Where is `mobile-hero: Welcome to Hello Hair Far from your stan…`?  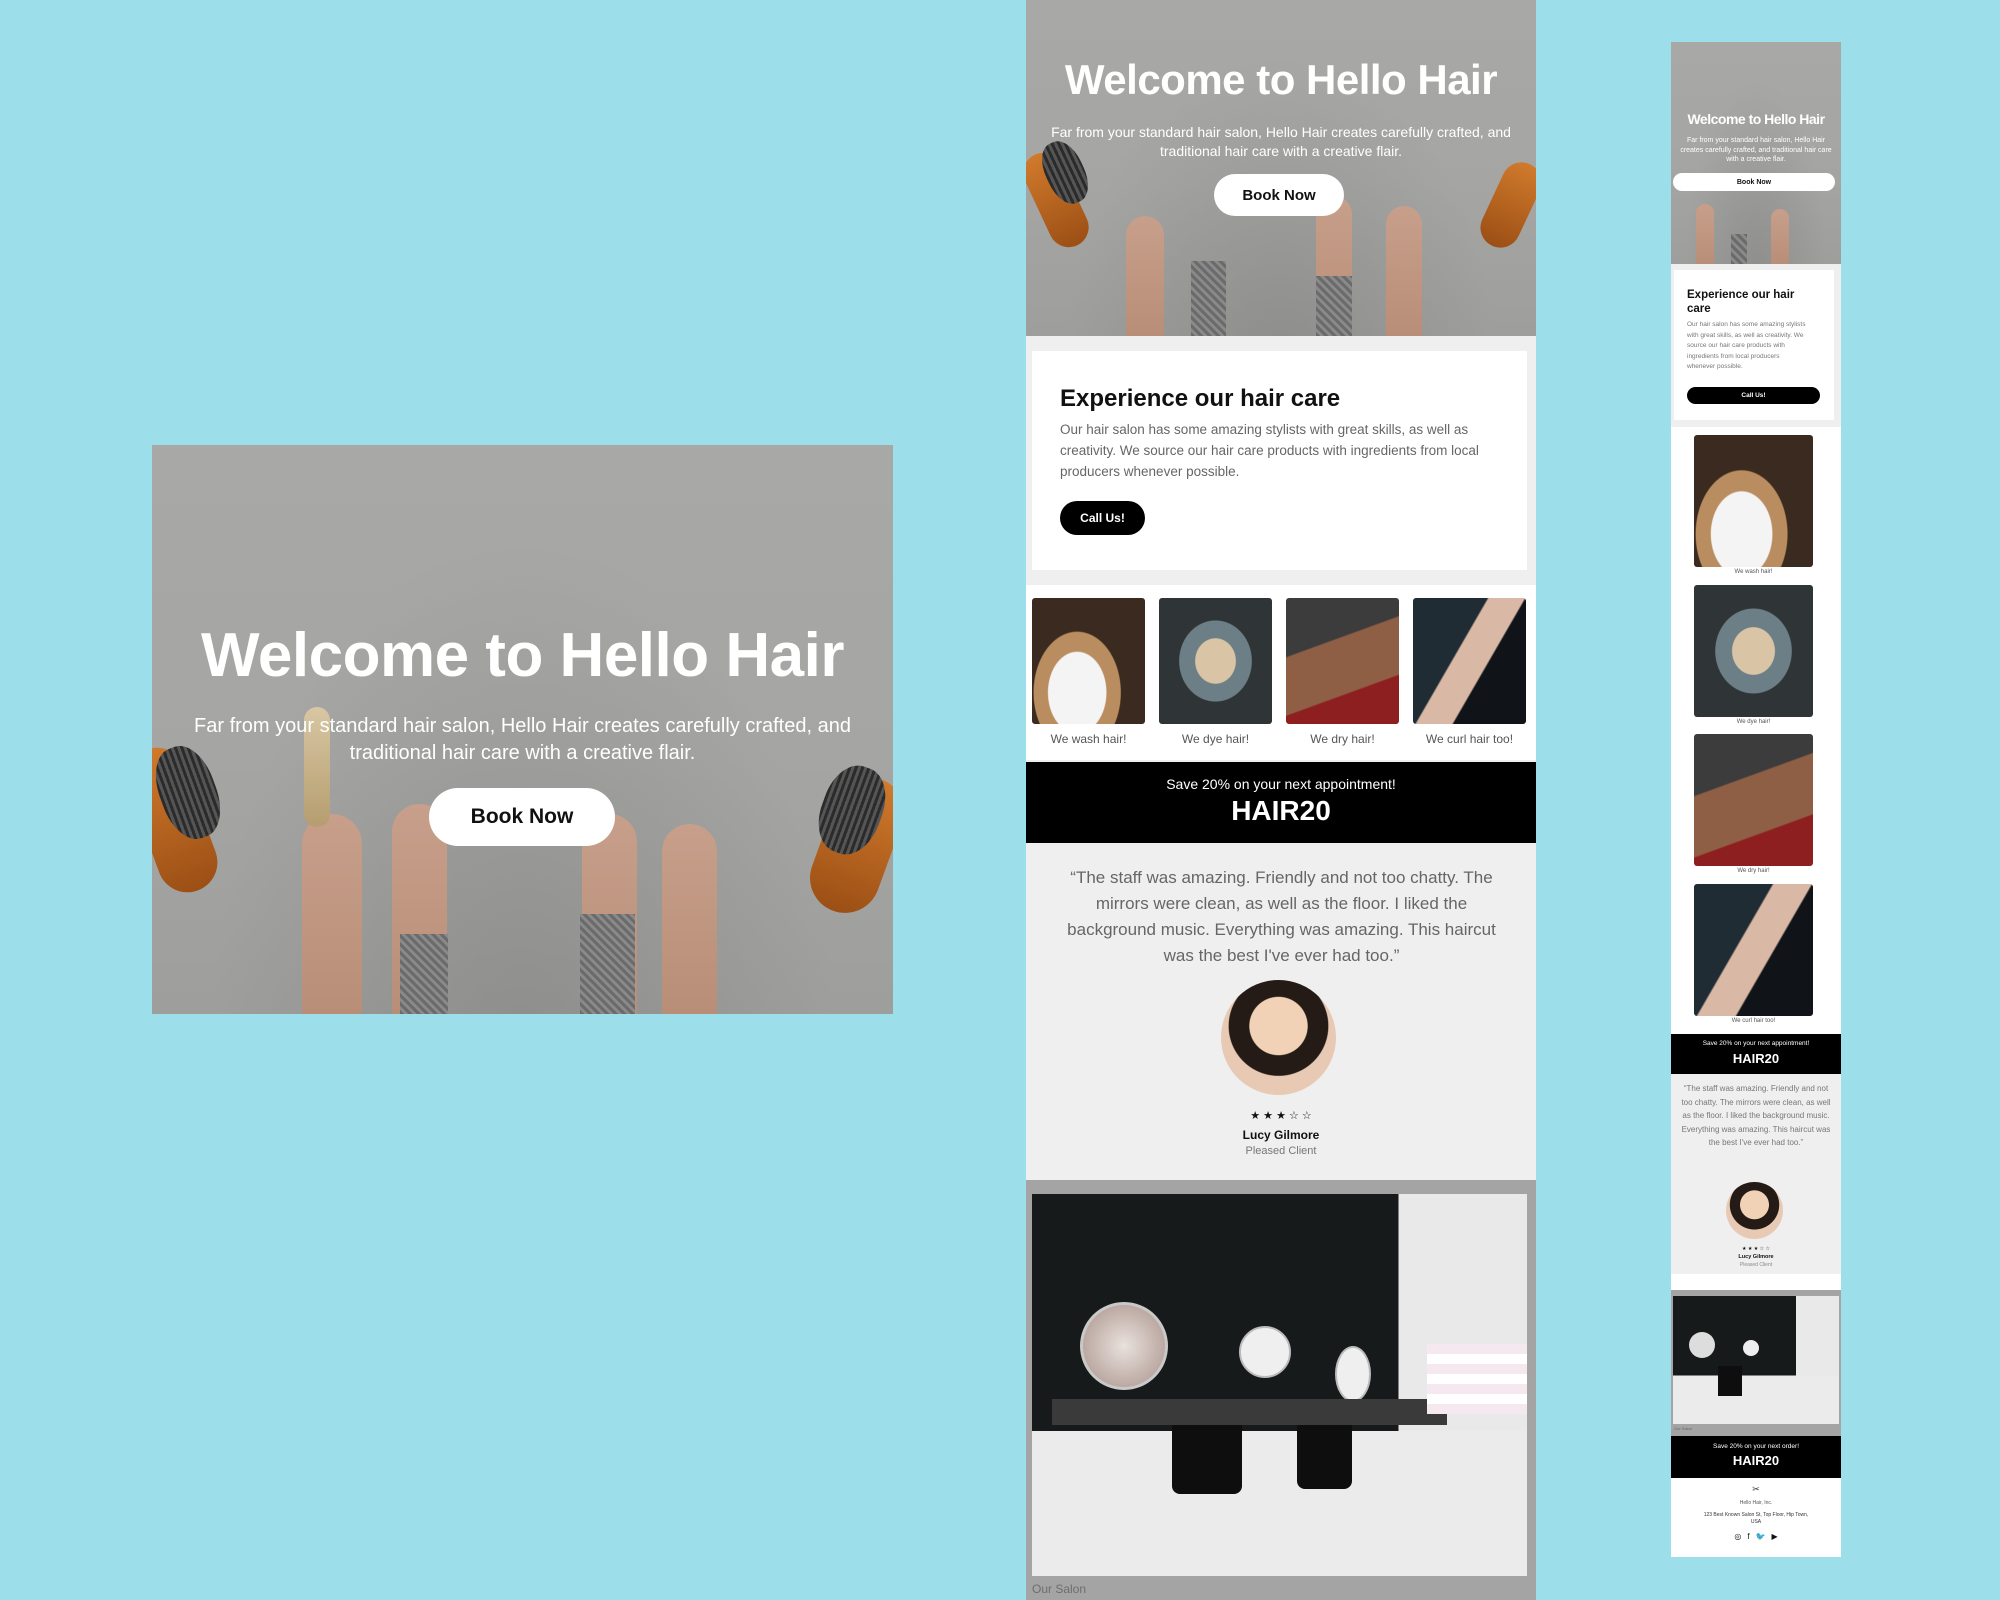
mobile-hero: Welcome to Hello Hair Far from your stan… is located at coordinates (1756, 153).